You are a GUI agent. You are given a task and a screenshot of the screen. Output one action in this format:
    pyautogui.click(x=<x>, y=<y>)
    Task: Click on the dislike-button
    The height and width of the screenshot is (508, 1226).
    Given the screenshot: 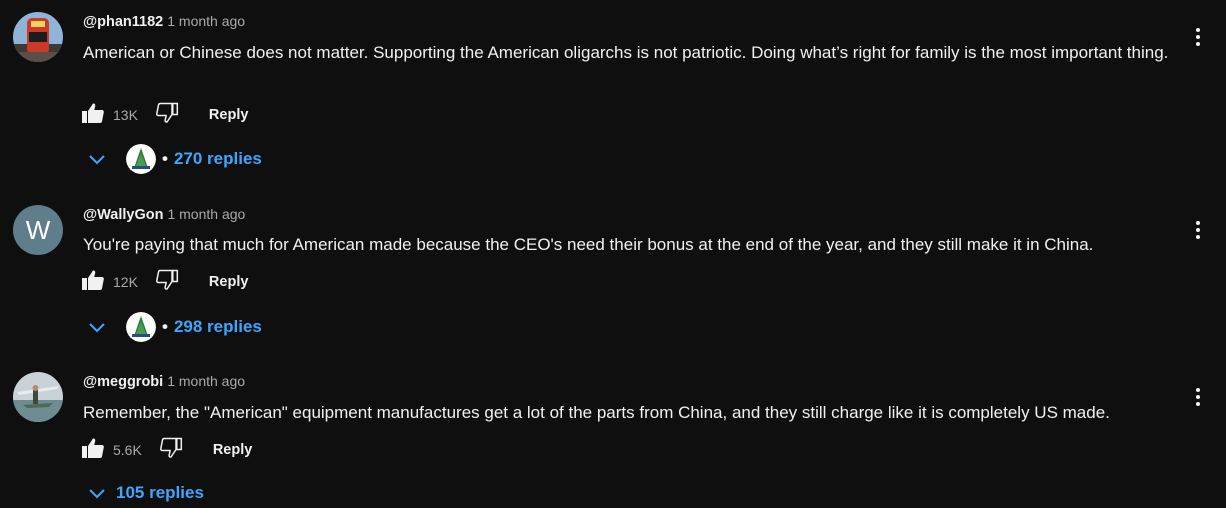 What is the action you would take?
    pyautogui.click(x=171, y=450)
    